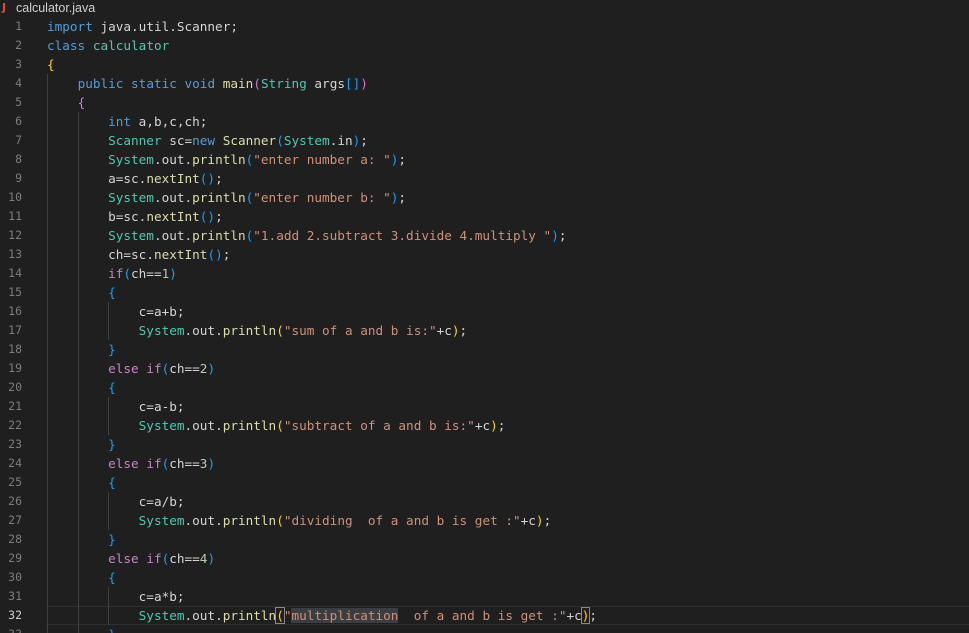 This screenshot has width=969, height=633. I want to click on code-line: 21 c=a-b;, so click(484, 406).